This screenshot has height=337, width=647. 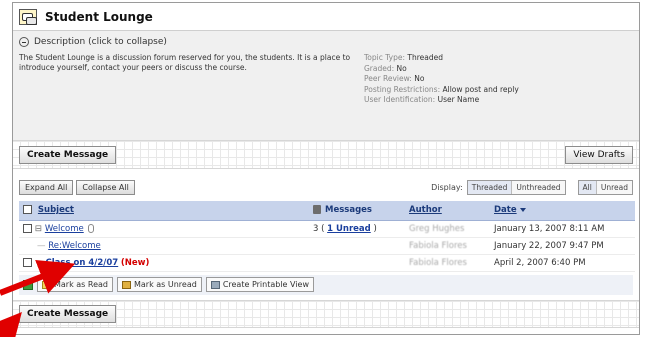 I want to click on attachment-icon, so click(x=317, y=210).